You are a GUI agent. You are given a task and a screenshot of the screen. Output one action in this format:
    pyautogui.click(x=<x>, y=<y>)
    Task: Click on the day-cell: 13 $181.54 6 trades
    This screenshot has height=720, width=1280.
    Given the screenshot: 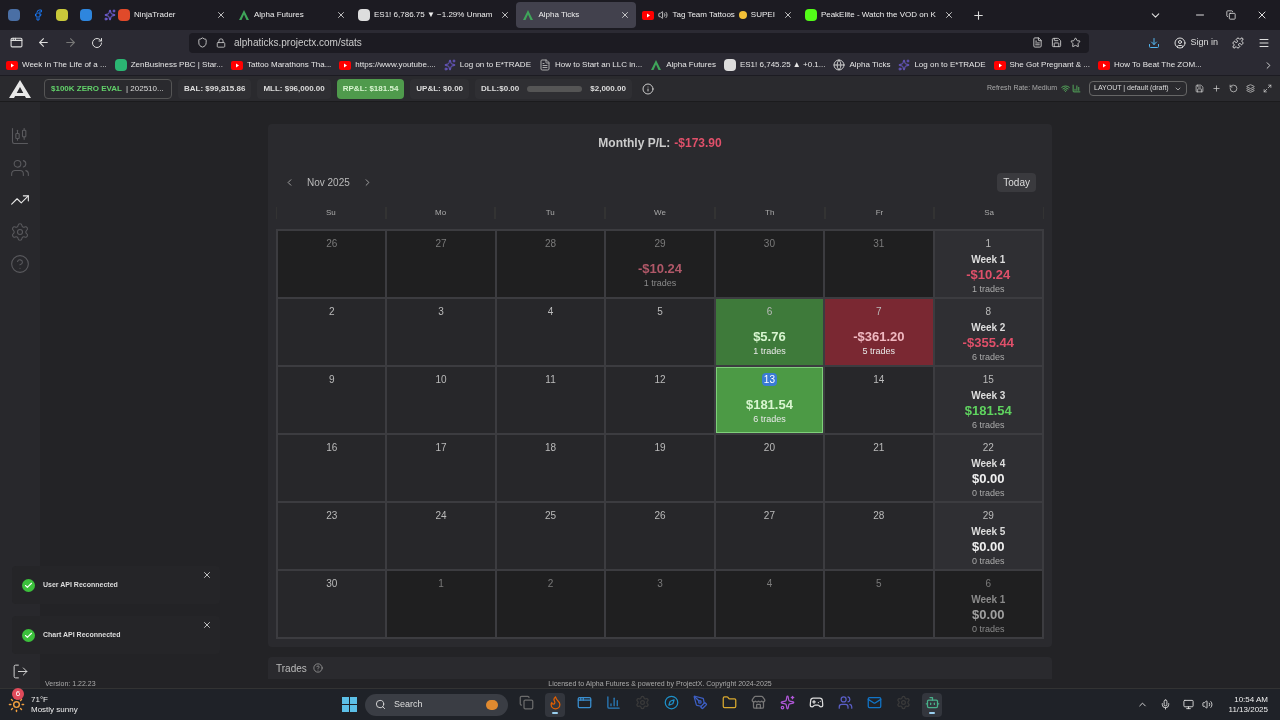 What is the action you would take?
    pyautogui.click(x=769, y=400)
    